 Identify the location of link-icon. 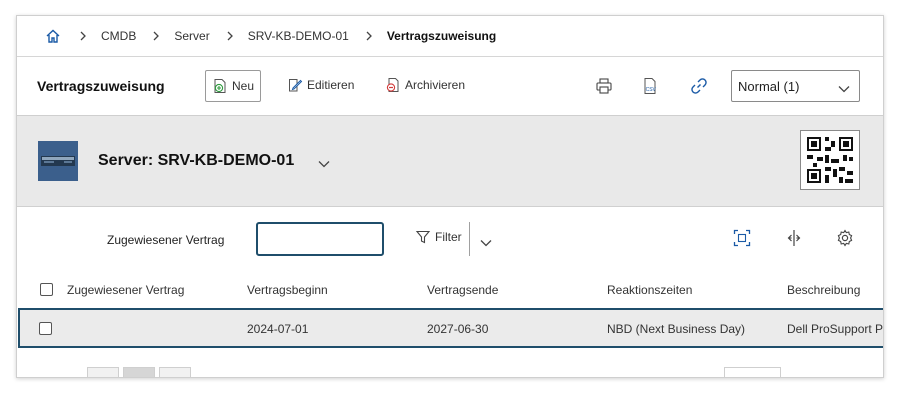
(699, 86).